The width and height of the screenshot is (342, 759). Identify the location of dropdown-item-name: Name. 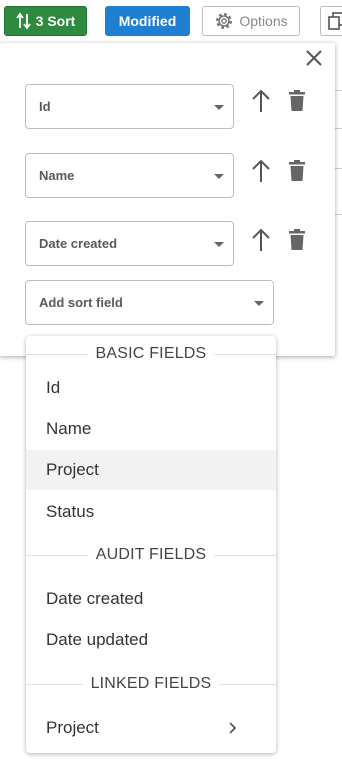
(151, 429).